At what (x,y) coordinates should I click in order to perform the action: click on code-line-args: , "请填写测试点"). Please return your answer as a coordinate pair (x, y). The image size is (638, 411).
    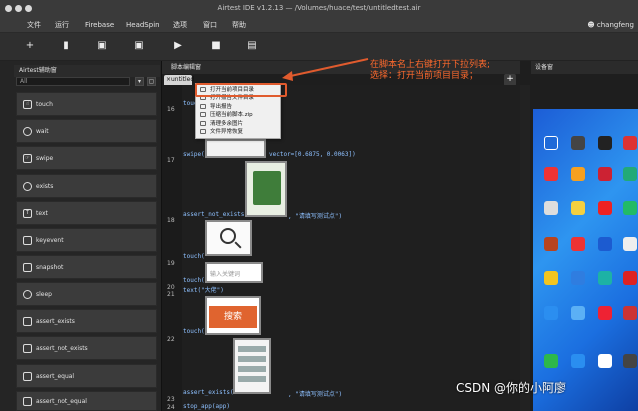
    Looking at the image, I should click on (315, 394).